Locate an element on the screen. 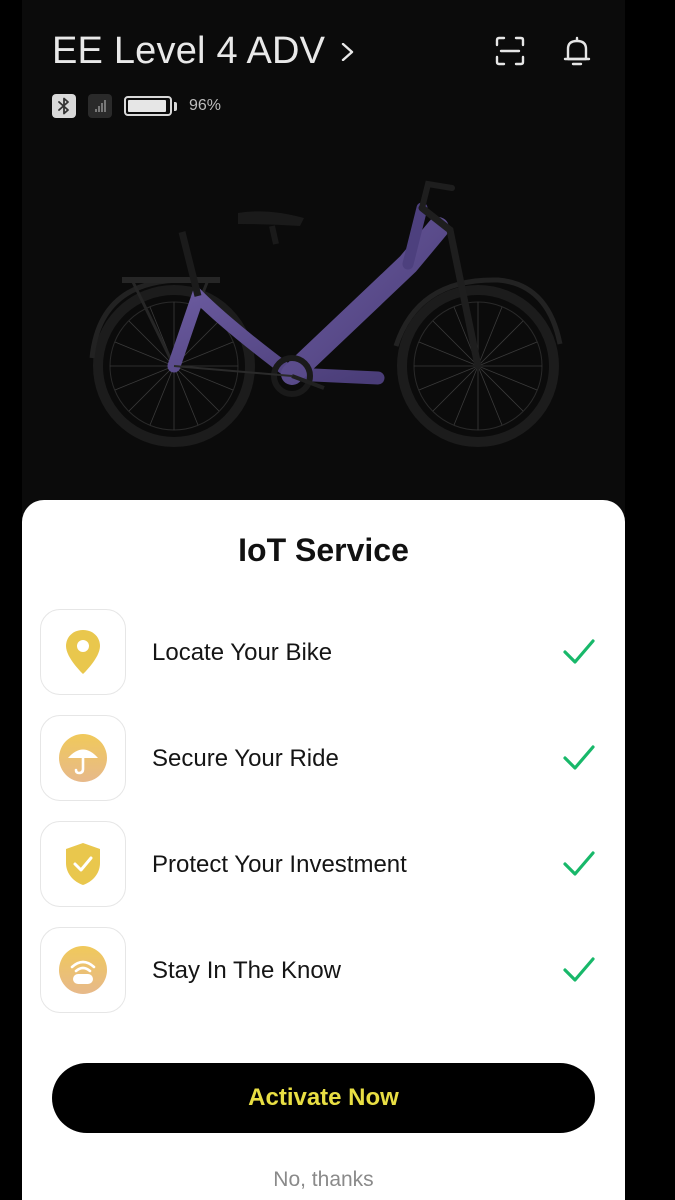  battery-percent: 96% is located at coordinates (205, 105).